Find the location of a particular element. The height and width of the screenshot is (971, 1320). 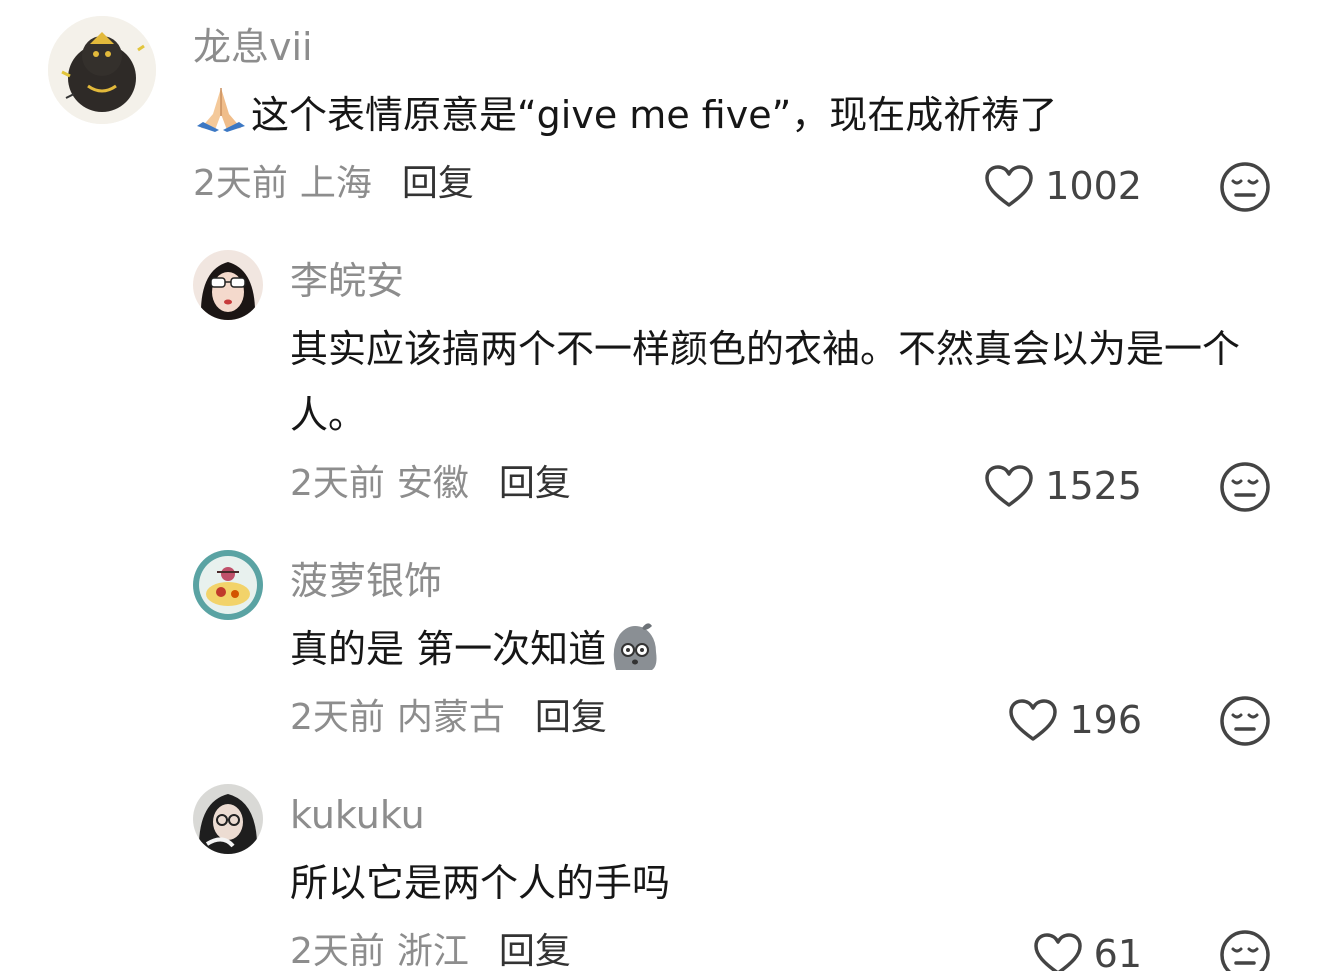

like-button: 1002 is located at coordinates (1032, 186).